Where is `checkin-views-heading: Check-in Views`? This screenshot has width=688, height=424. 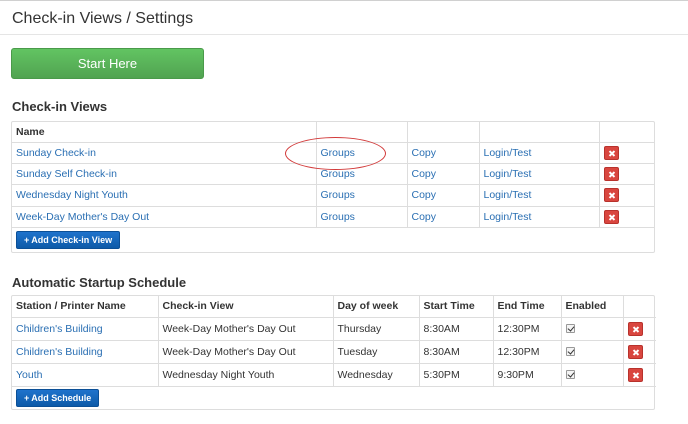
checkin-views-heading: Check-in Views is located at coordinates (60, 106).